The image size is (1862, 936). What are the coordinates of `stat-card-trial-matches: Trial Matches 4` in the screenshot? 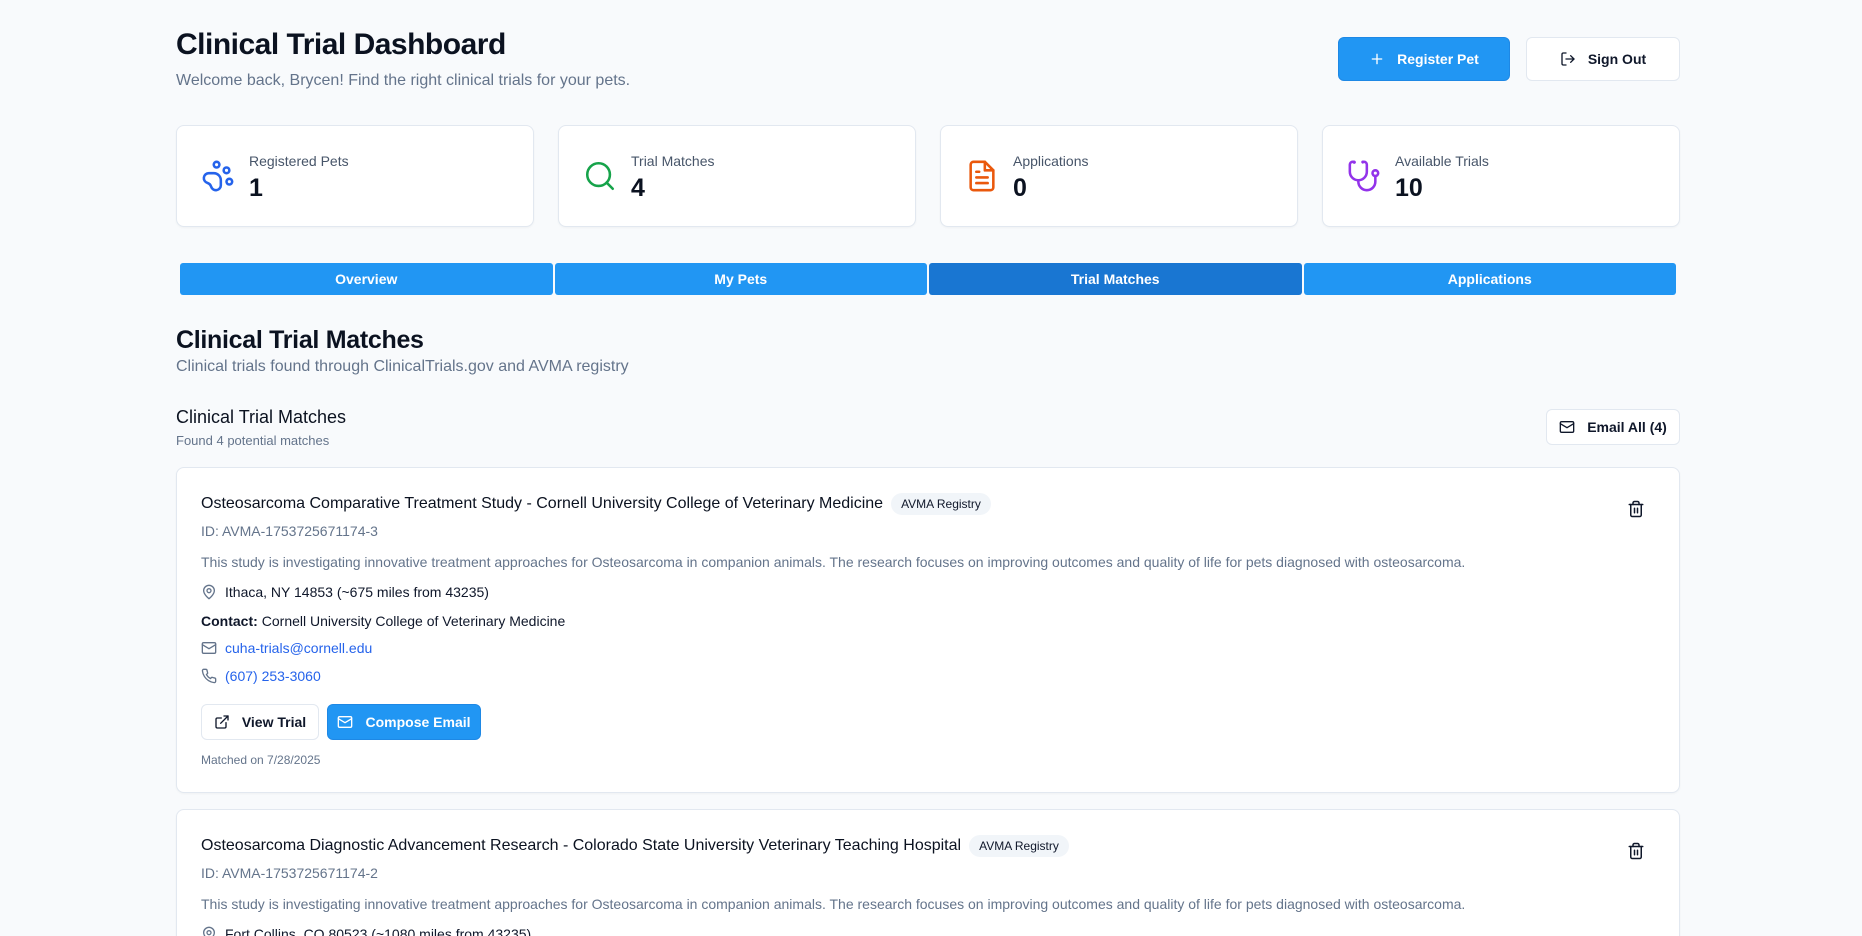 It's located at (737, 176).